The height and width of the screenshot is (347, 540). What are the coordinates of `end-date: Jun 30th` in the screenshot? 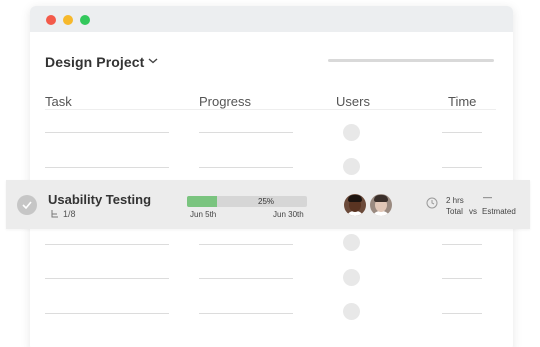 It's located at (288, 214).